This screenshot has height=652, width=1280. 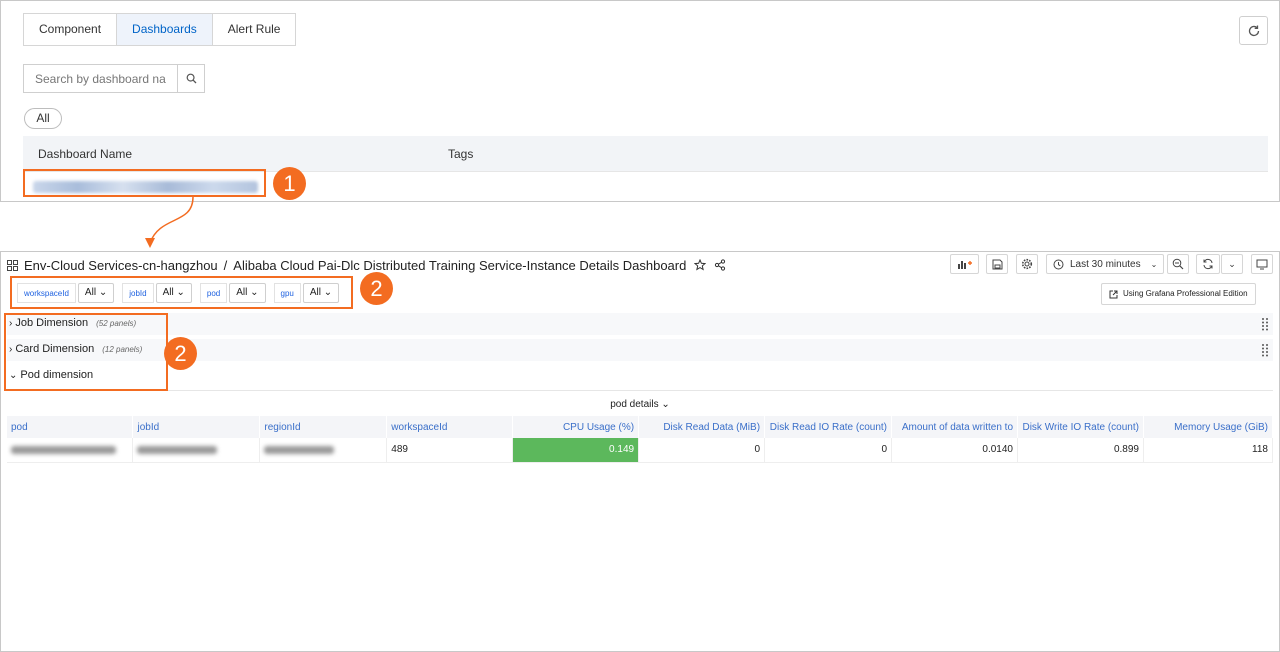 I want to click on panel-title: pod details ⌄, so click(x=640, y=404).